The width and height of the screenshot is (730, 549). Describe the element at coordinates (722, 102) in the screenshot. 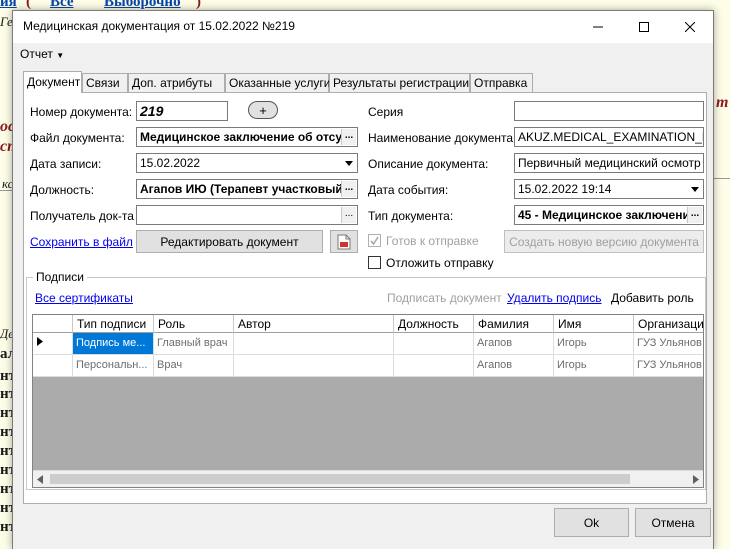

I see `bg-text: т` at that location.